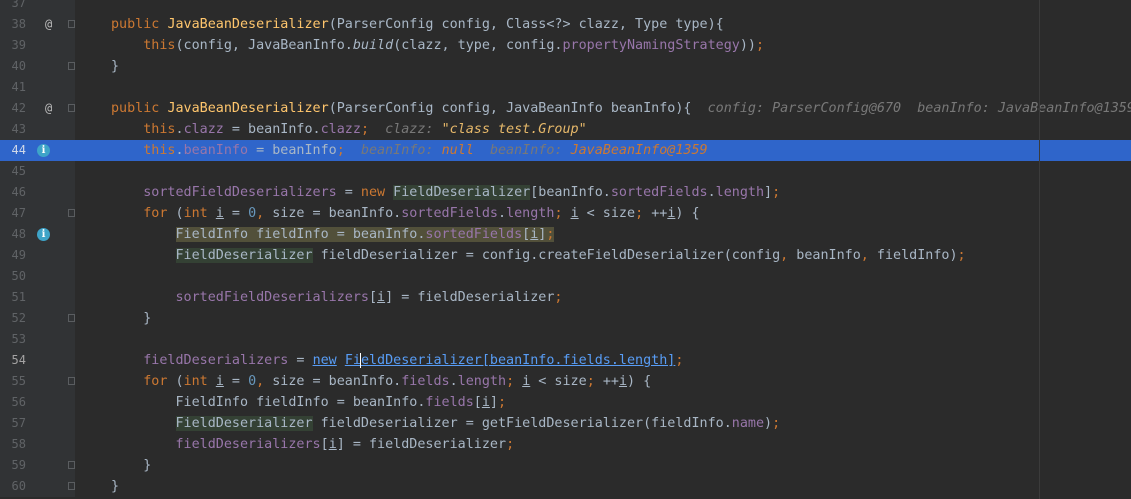 Image resolution: width=1131 pixels, height=499 pixels. What do you see at coordinates (37, 423) in the screenshot?
I see `gutter: 57` at bounding box center [37, 423].